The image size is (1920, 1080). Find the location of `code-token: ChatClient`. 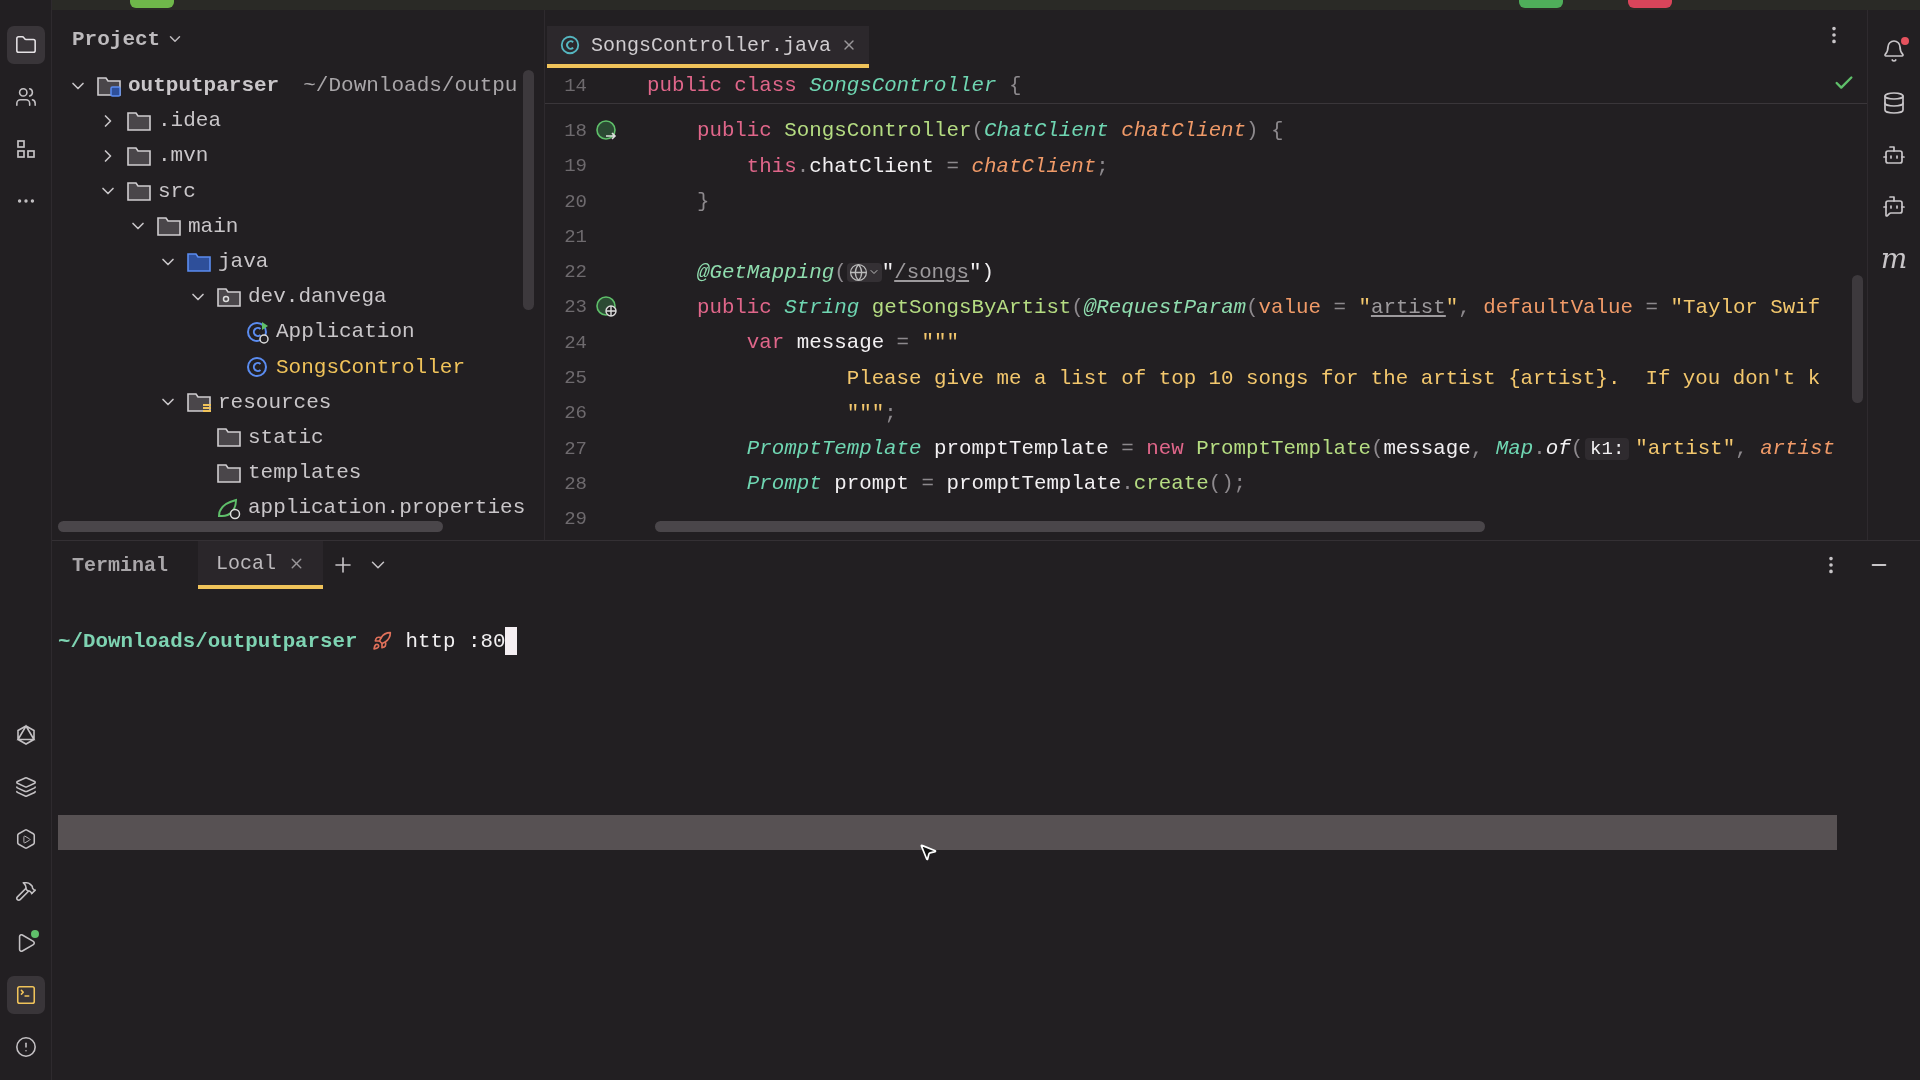

code-token: ChatClient is located at coordinates (1047, 131).